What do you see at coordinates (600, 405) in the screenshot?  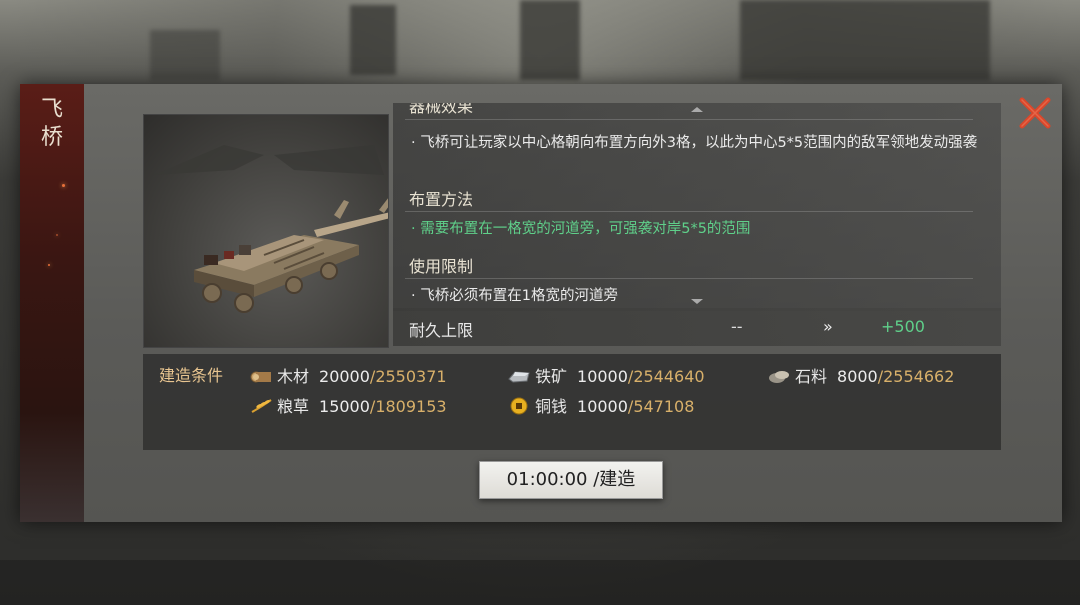 I see `resource-copper: 铜钱 10000/547108` at bounding box center [600, 405].